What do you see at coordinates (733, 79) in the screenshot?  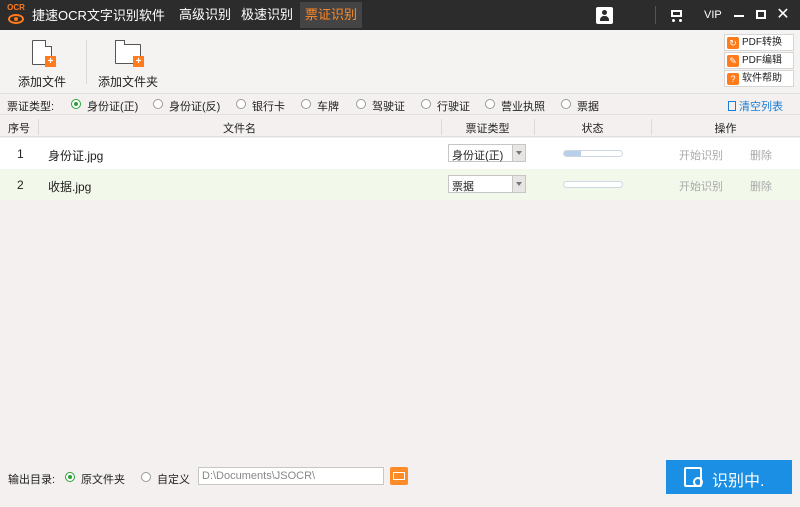 I see `help-icon: ?` at bounding box center [733, 79].